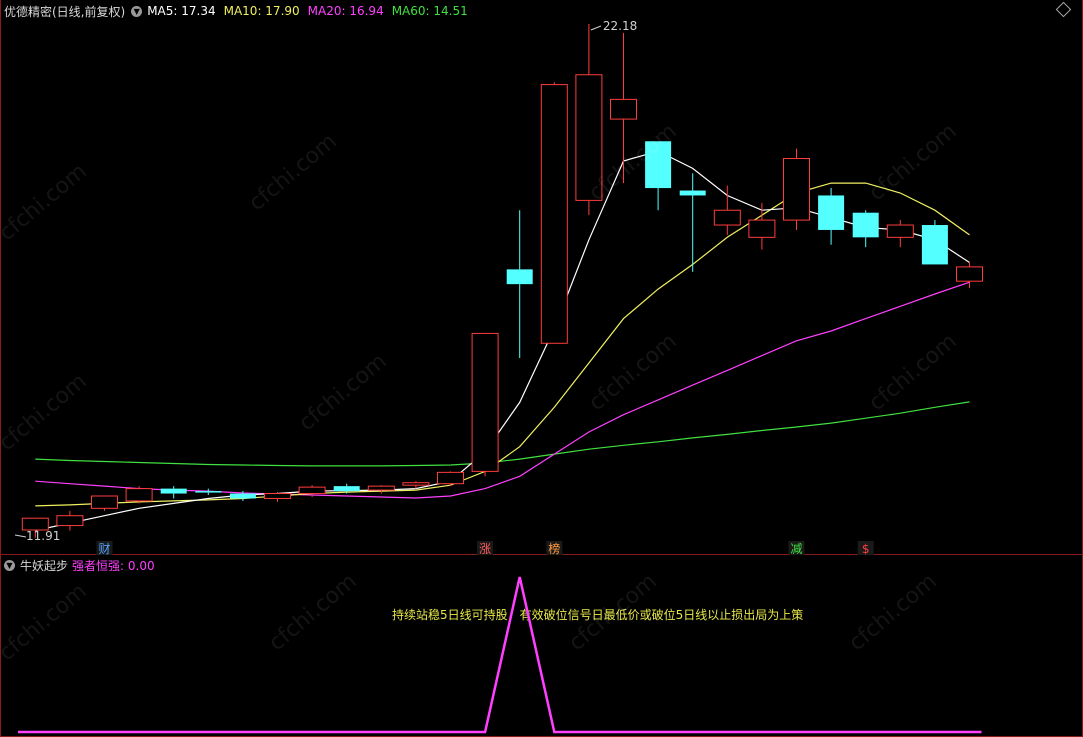 This screenshot has height=737, width=1083. Describe the element at coordinates (43, 536) in the screenshot. I see `low-price-label: 11.91` at that location.